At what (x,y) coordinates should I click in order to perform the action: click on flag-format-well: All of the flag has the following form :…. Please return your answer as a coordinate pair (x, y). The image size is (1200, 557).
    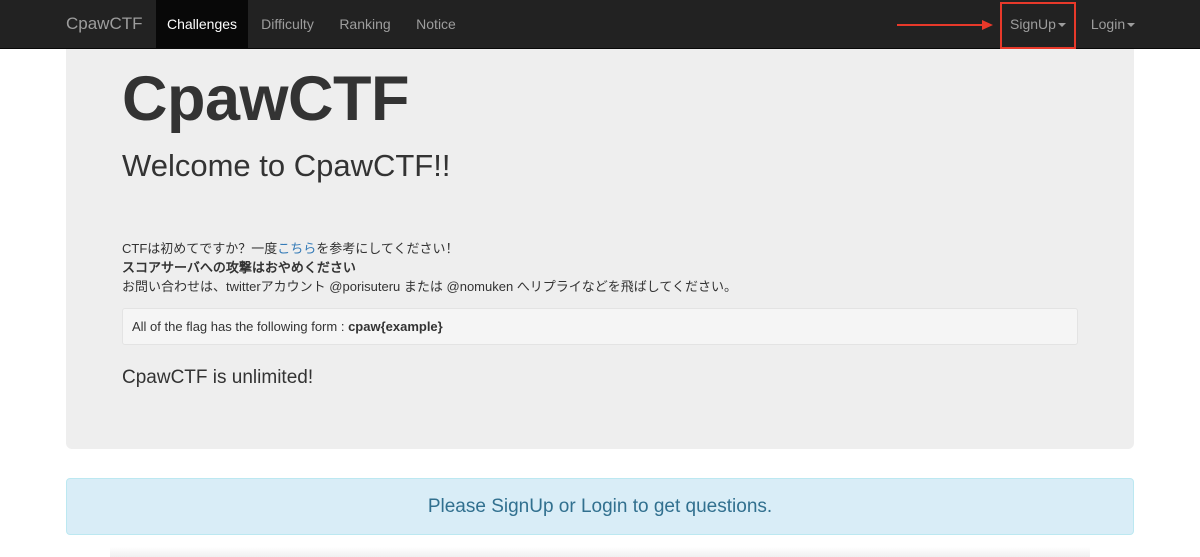
    Looking at the image, I should click on (600, 326).